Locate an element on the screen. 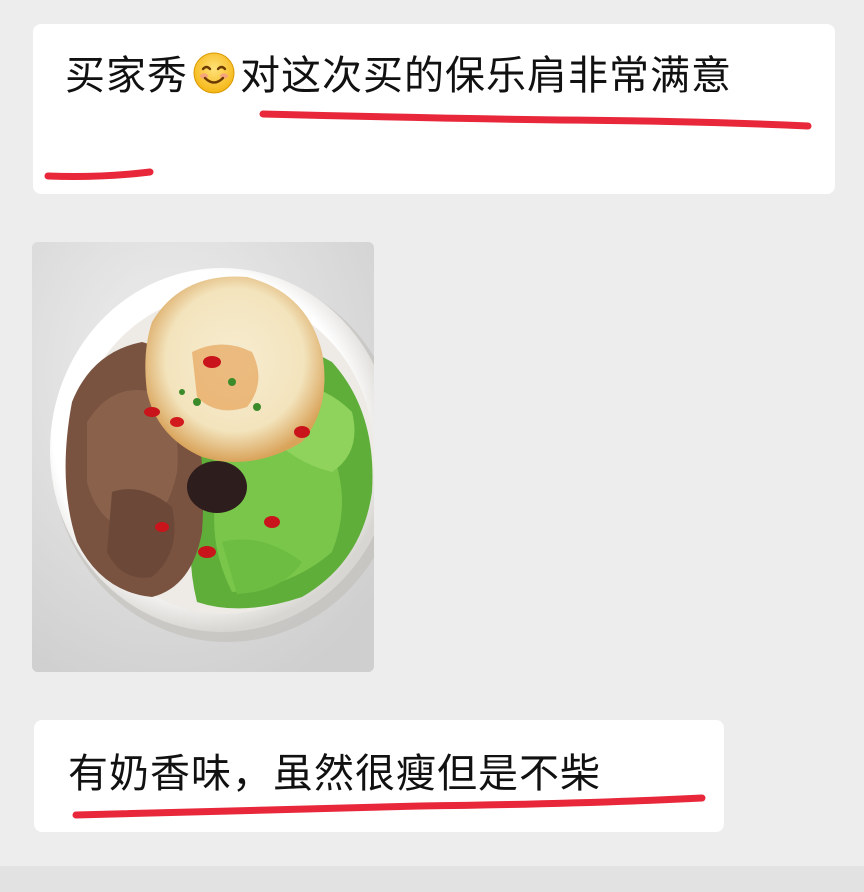 This screenshot has height=892, width=864. message-bubble-3: 有奶香味，虽然很瘦但是不柴 is located at coordinates (379, 776).